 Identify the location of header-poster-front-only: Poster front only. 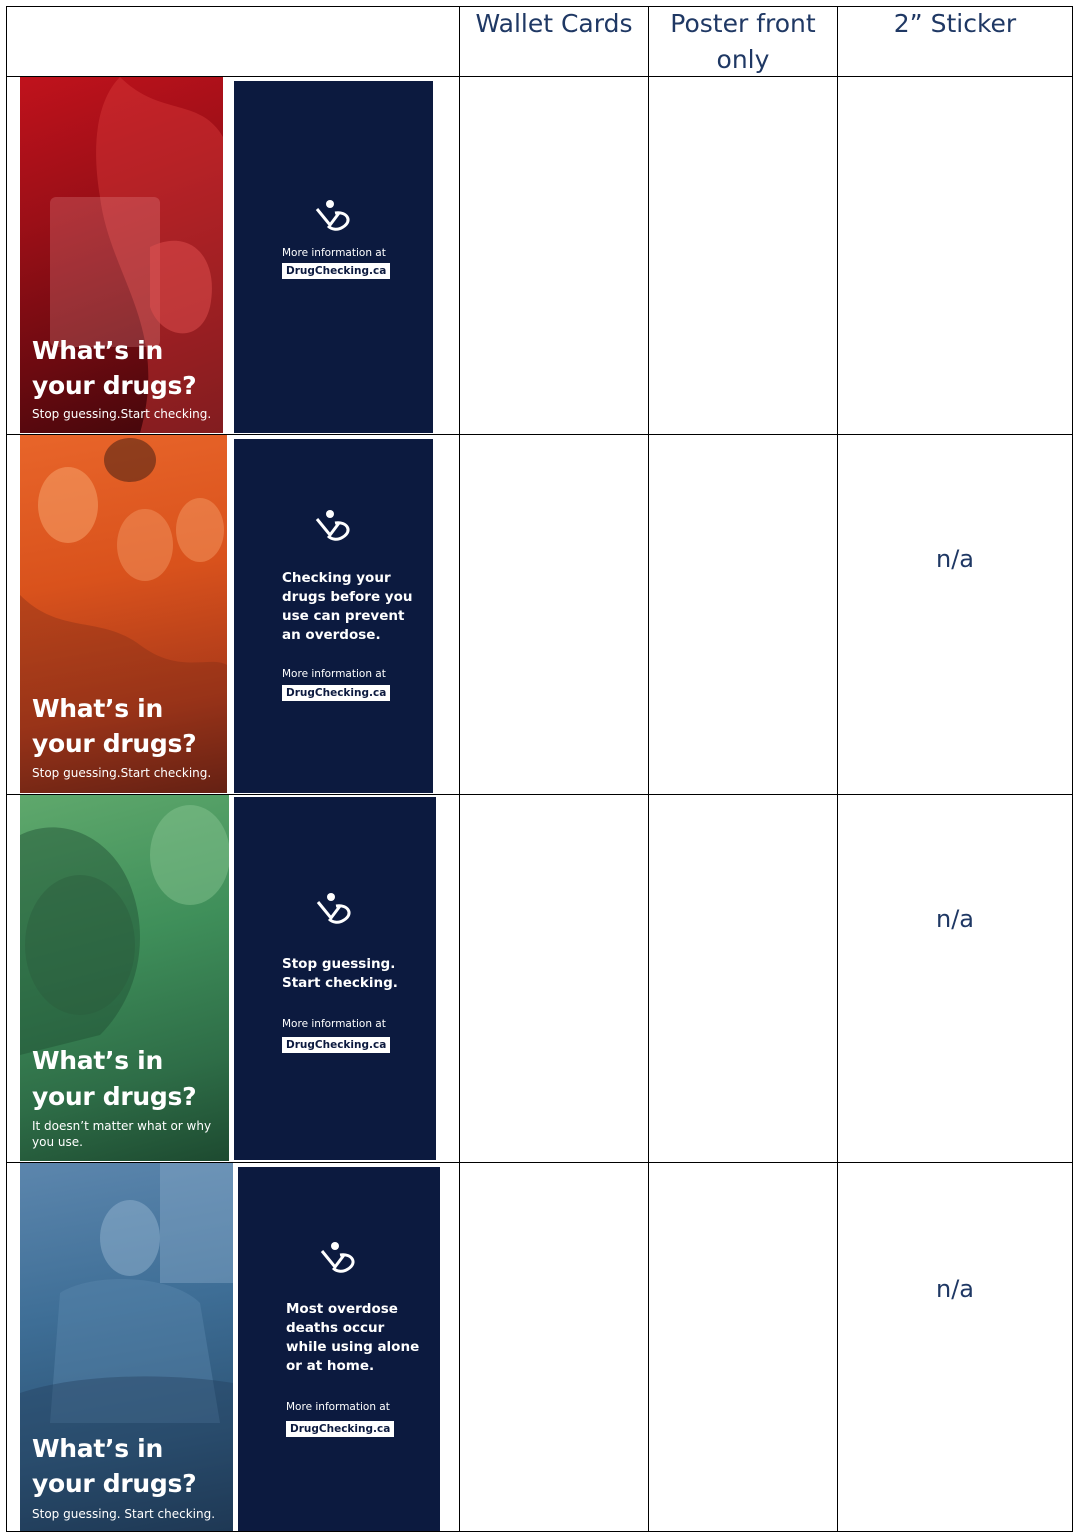
(743, 41).